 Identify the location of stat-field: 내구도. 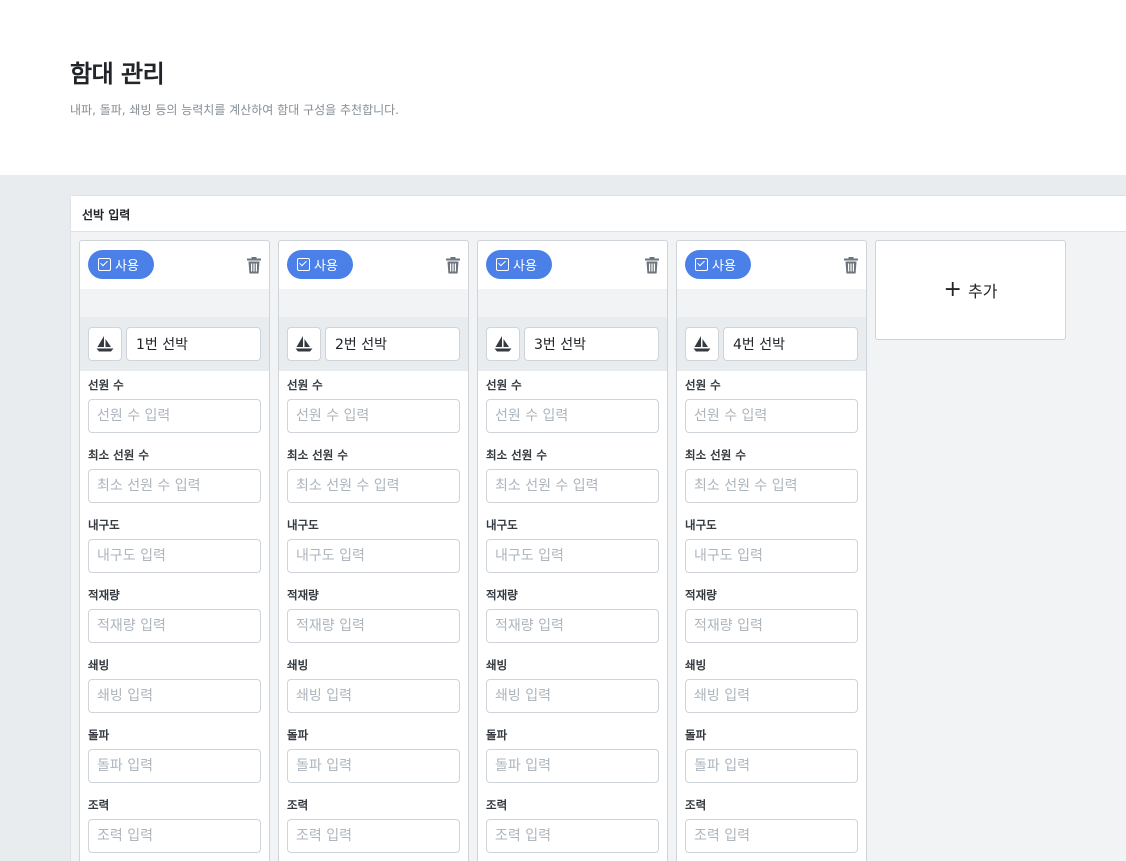
(771, 545).